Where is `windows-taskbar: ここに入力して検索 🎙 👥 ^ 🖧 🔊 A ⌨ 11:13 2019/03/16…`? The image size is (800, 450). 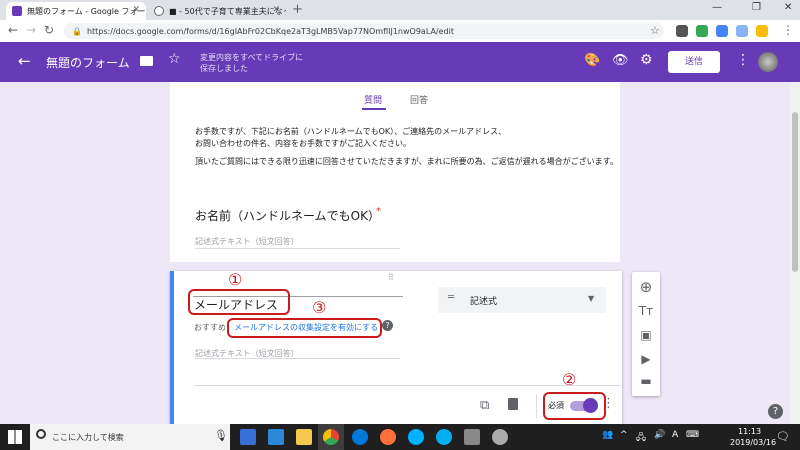
windows-taskbar: ここに入力して検索 🎙 👥 ^ 🖧 🔊 A ⌨ 11:13 2019/03/16… is located at coordinates (400, 437).